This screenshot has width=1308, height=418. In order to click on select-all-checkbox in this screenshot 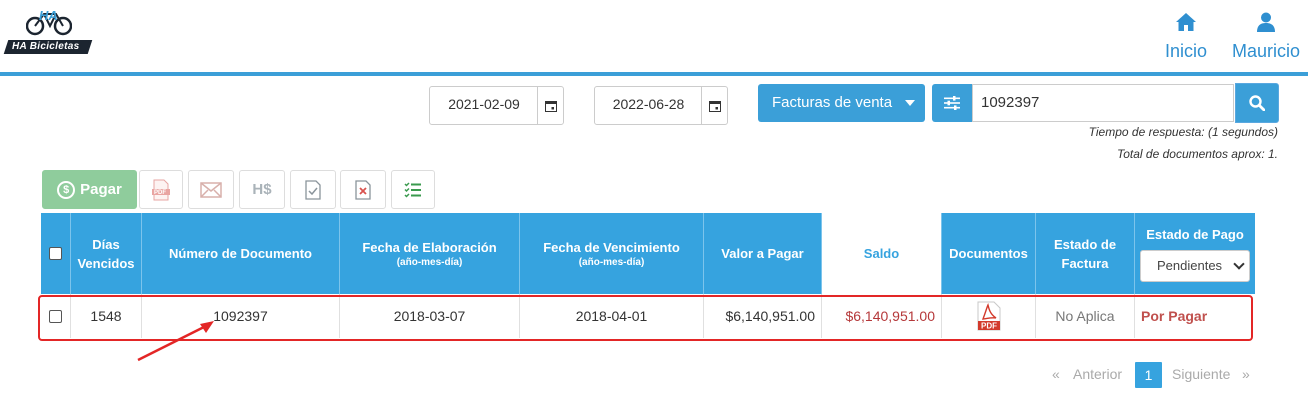, I will do `click(55, 253)`.